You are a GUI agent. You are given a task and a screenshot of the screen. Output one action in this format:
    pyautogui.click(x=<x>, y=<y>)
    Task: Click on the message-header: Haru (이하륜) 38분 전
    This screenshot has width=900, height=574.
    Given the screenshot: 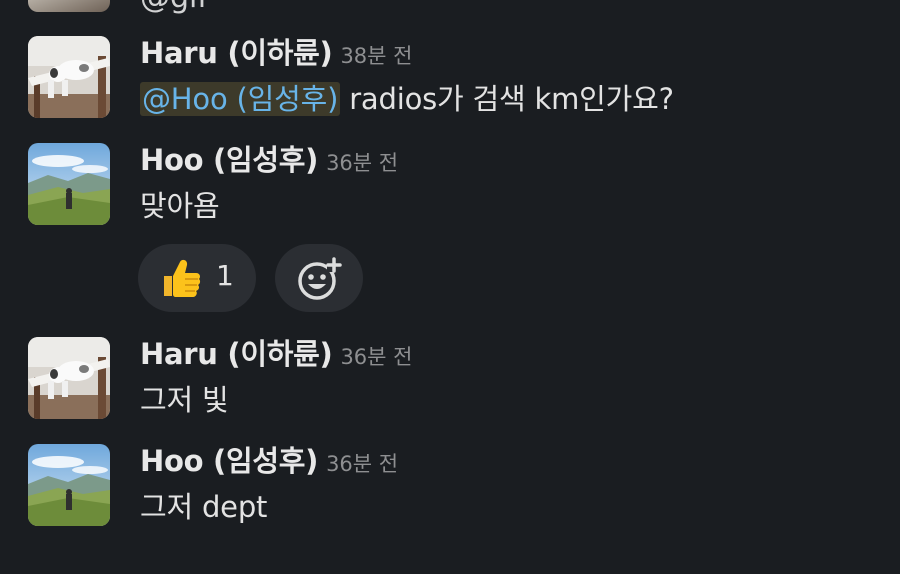 What is the action you would take?
    pyautogui.click(x=276, y=51)
    